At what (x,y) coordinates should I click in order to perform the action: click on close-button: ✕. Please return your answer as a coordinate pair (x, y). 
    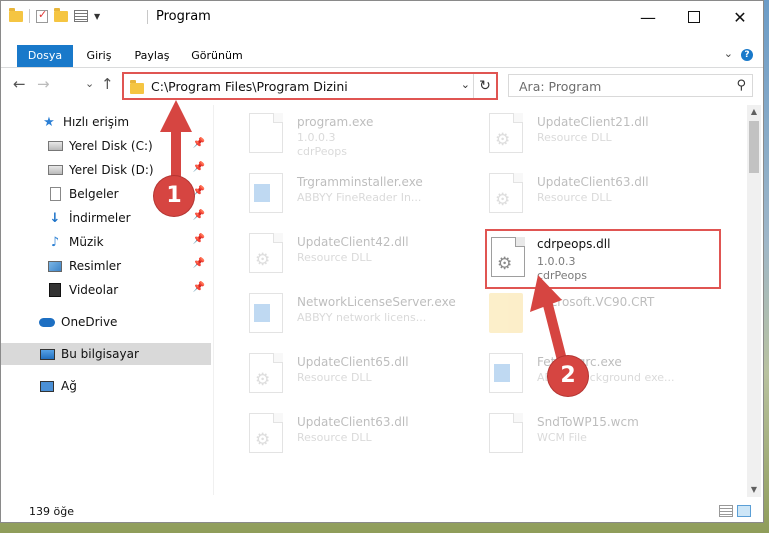
    Looking at the image, I should click on (740, 17).